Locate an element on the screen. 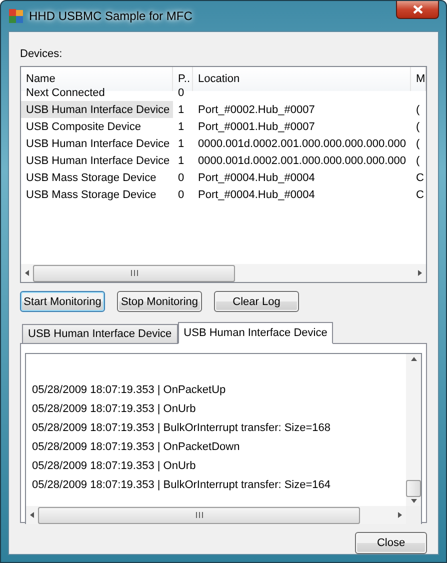 The width and height of the screenshot is (447, 563). table-cell: USB Composite Device is located at coordinates (97, 126).